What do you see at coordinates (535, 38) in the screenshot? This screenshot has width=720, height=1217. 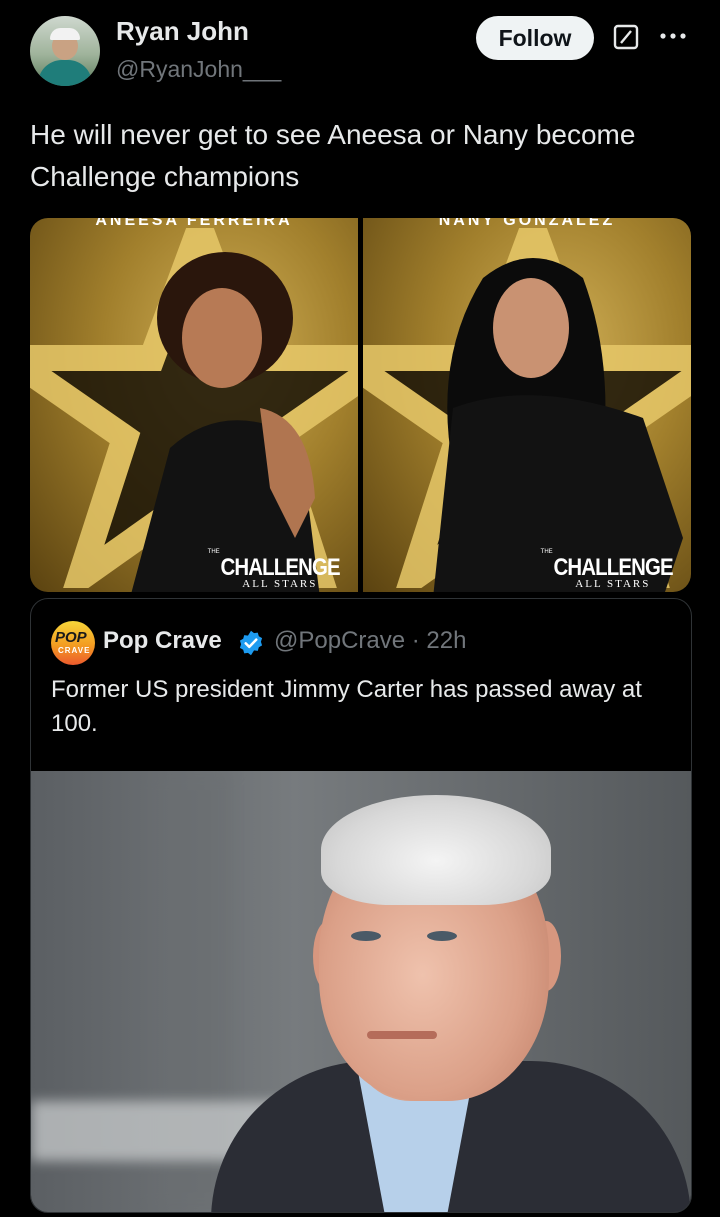 I see `follow-button: Follow` at bounding box center [535, 38].